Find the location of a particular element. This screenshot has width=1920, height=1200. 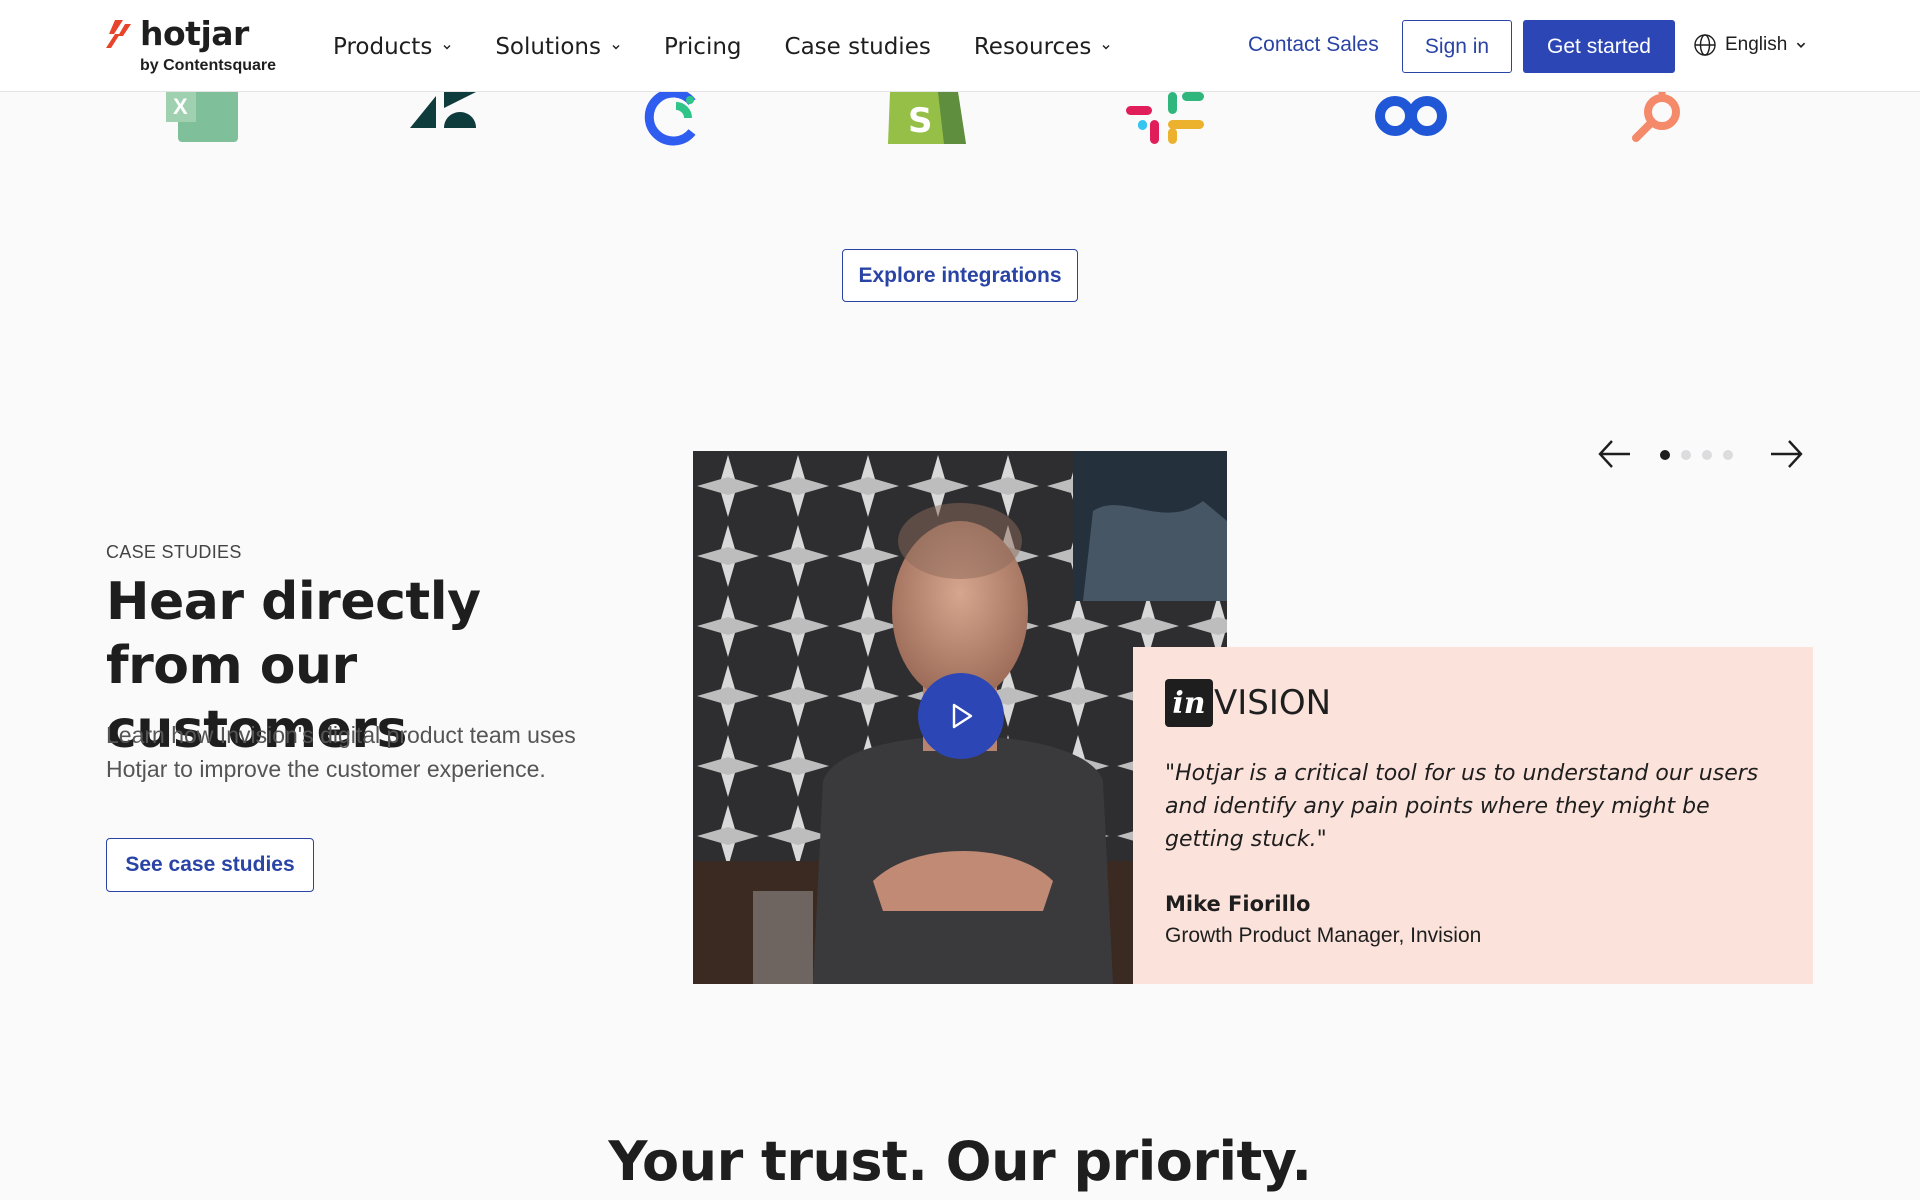

invision-logo-text: VISION is located at coordinates (1273, 703).